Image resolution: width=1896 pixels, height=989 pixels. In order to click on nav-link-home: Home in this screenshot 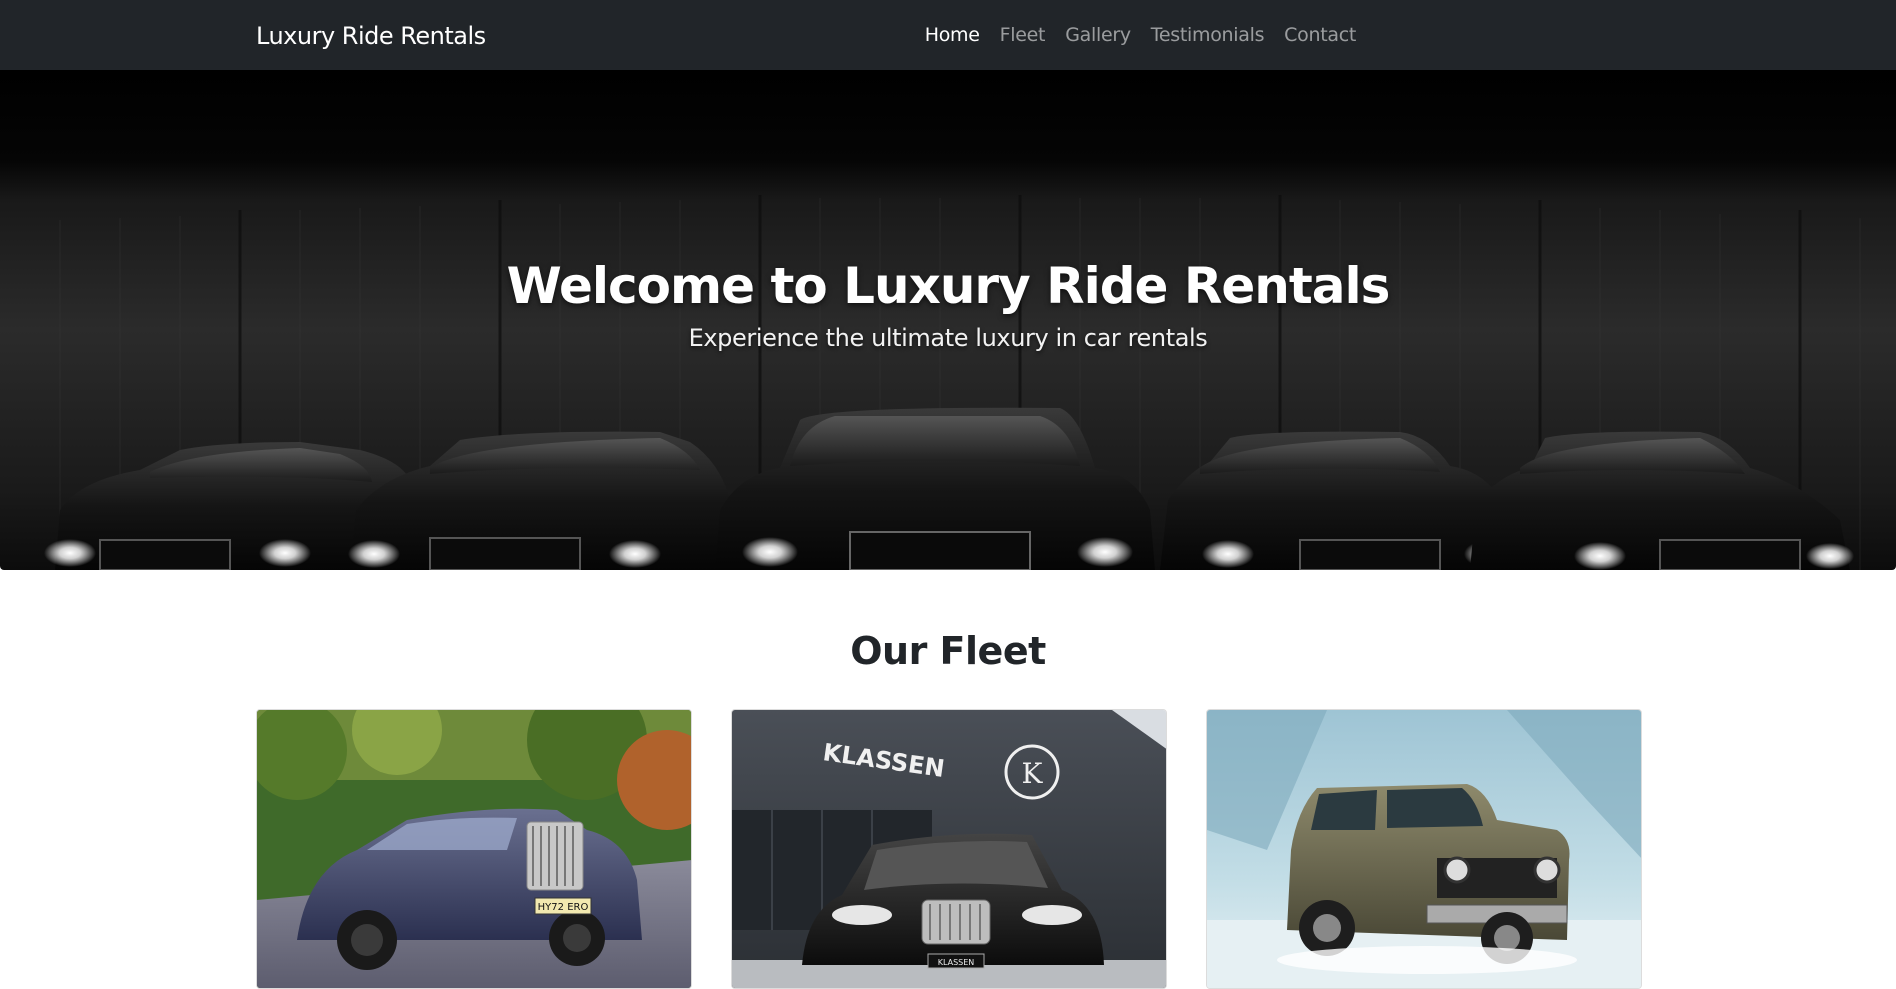, I will do `click(952, 35)`.